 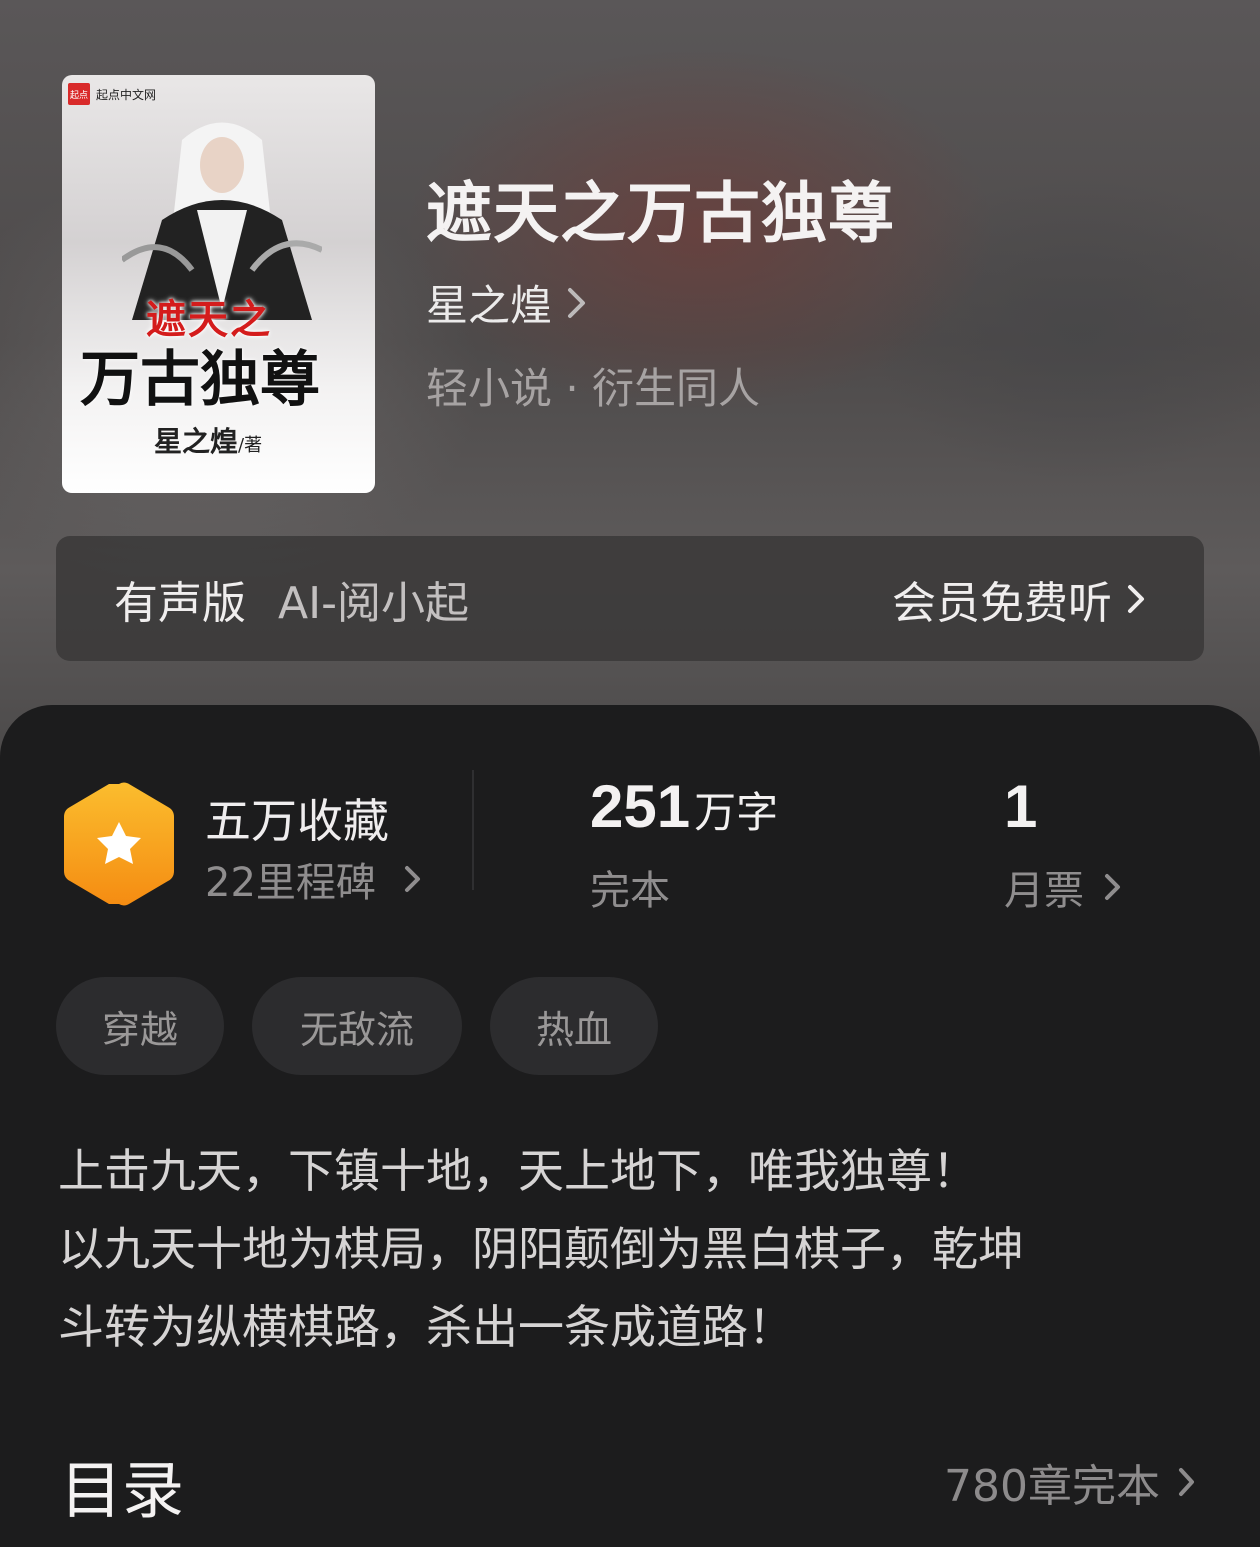 I want to click on audio-narrator: AI-阅小起, so click(x=373, y=603).